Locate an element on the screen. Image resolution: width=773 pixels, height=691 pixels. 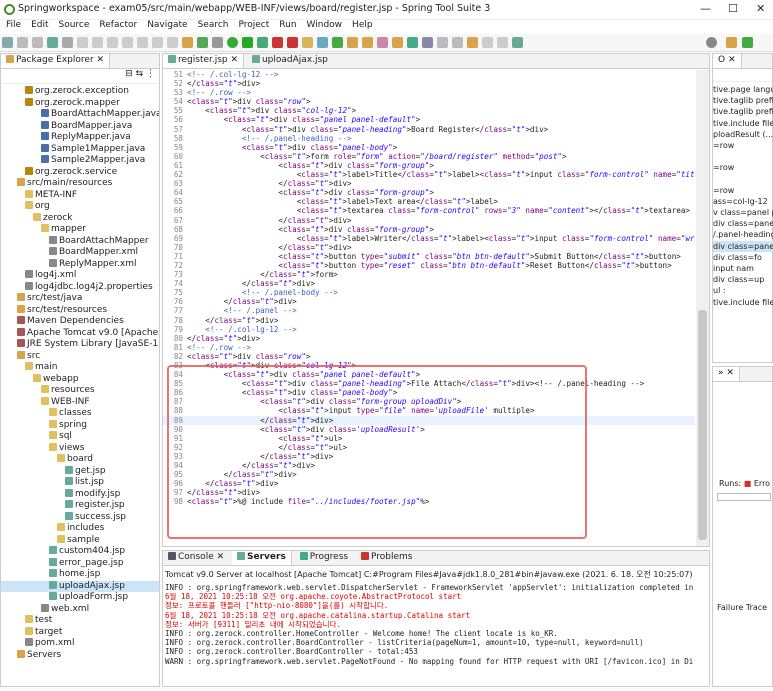
java-ee-perspective-icon is located at coordinates (731, 42).